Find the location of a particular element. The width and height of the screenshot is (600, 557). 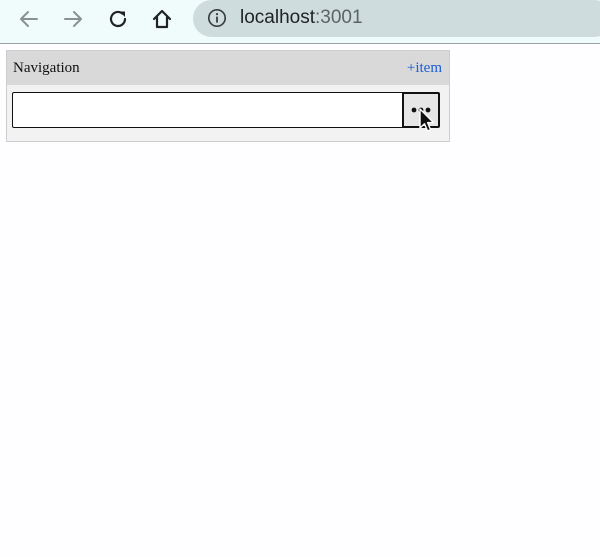

address-bar: localhost:3001 is located at coordinates (396, 18).